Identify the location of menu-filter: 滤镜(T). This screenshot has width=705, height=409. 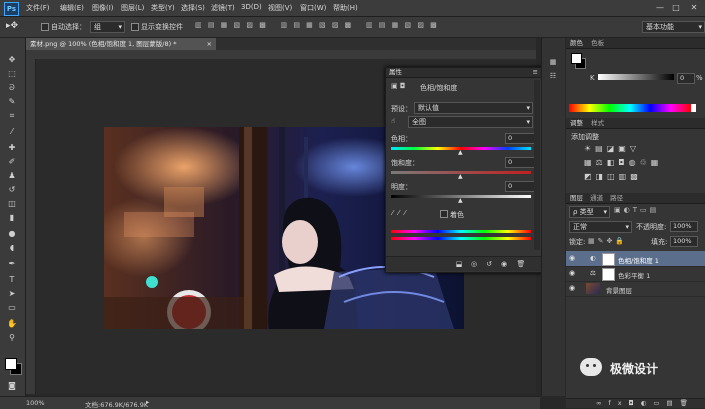
(223, 8).